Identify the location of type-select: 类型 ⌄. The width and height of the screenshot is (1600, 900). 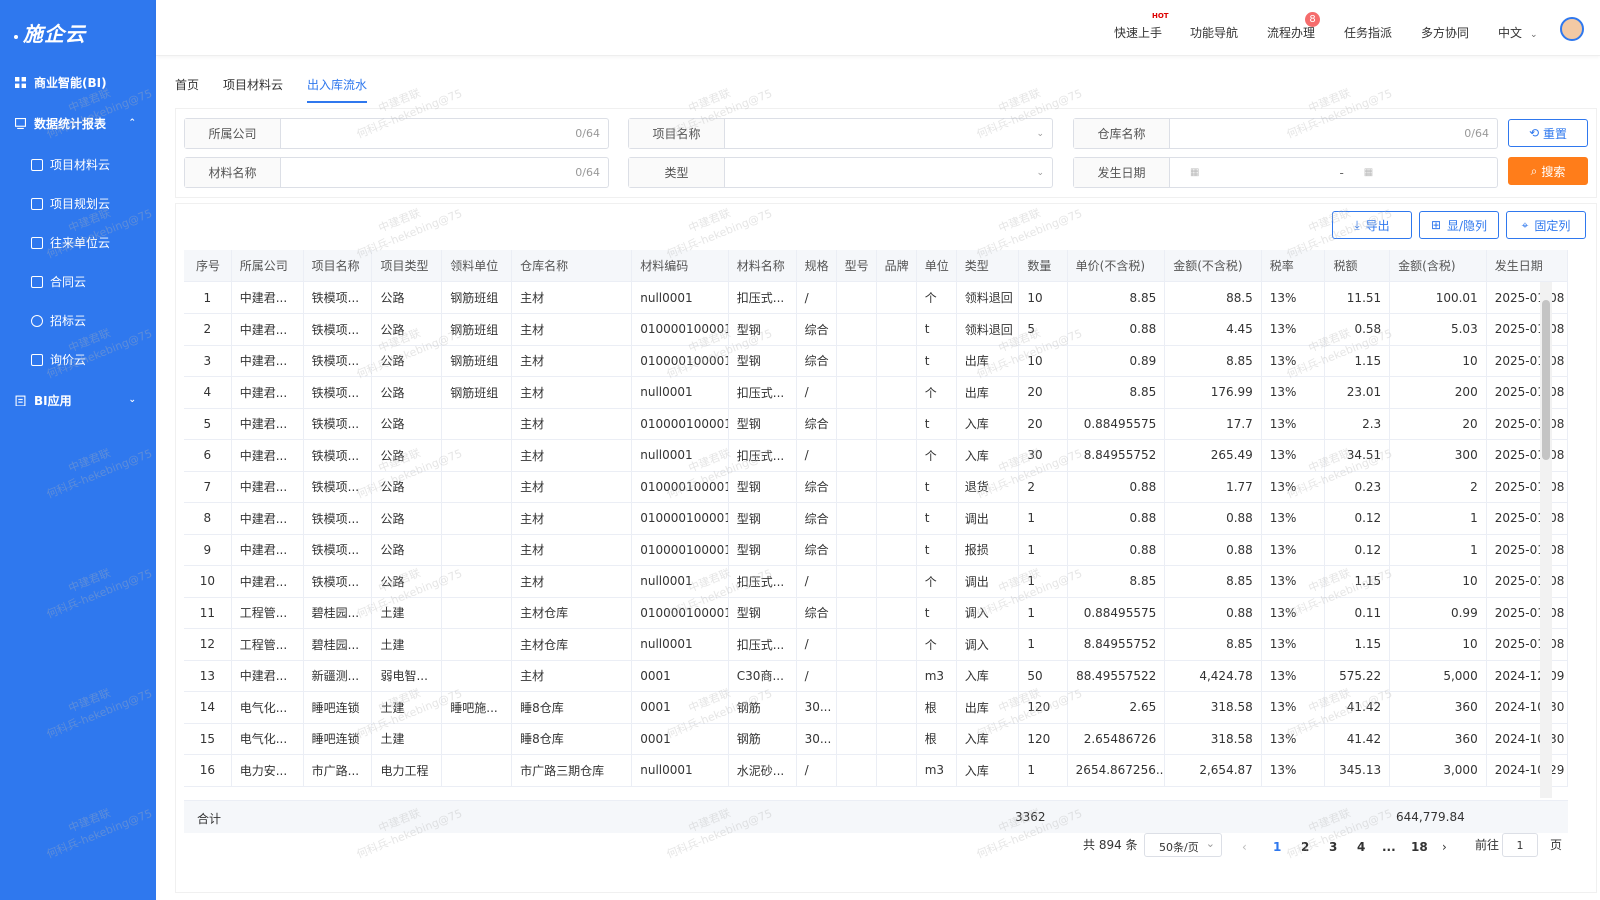
(840, 172).